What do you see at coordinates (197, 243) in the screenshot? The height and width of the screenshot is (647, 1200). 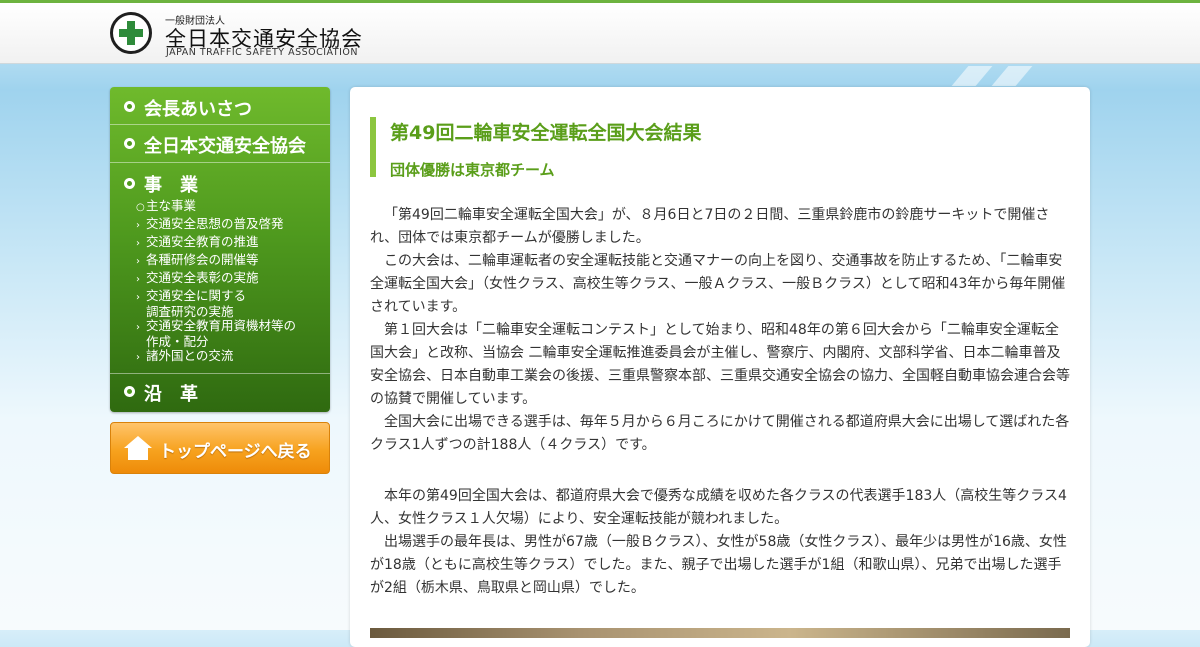 I see `sidebar-subitem-education: › 交通安全教育の推進` at bounding box center [197, 243].